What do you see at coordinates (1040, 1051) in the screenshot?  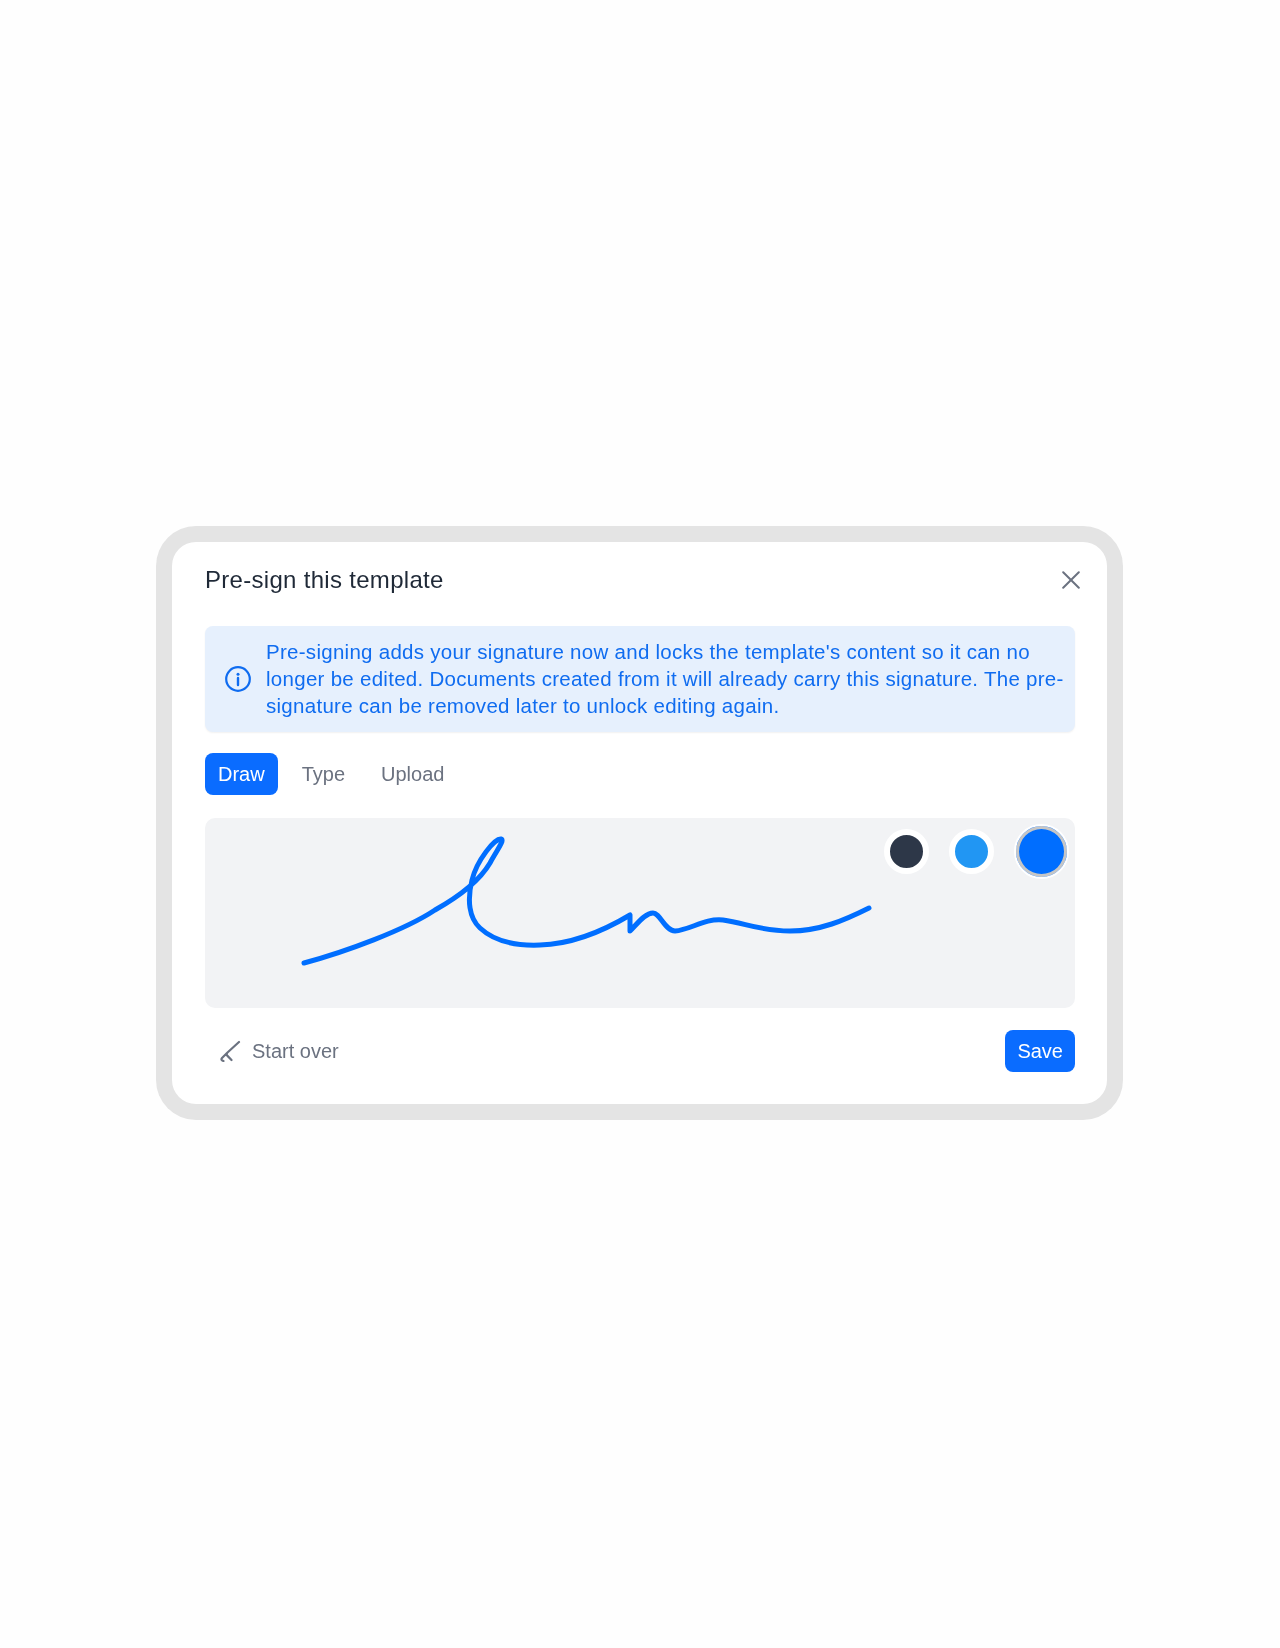 I see `save-button: Save` at bounding box center [1040, 1051].